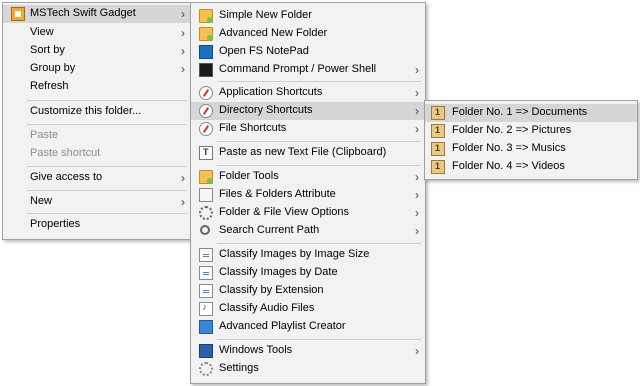  What do you see at coordinates (206, 213) in the screenshot?
I see `gear-icon` at bounding box center [206, 213].